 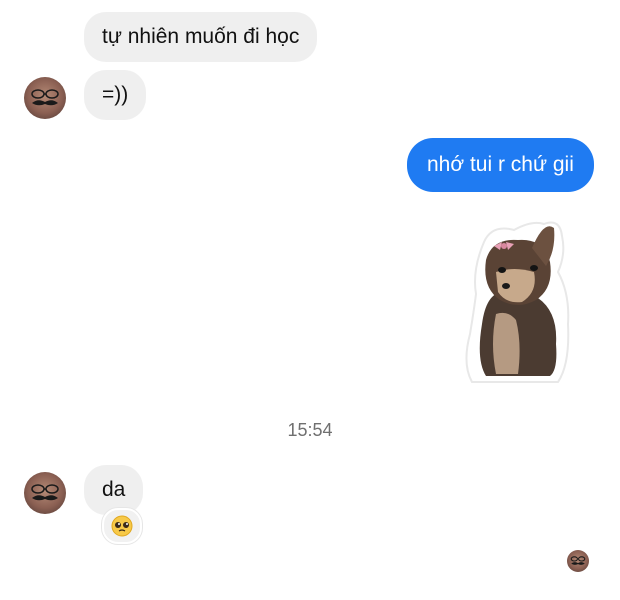 I want to click on seen-mustache-icon, so click(x=578, y=560).